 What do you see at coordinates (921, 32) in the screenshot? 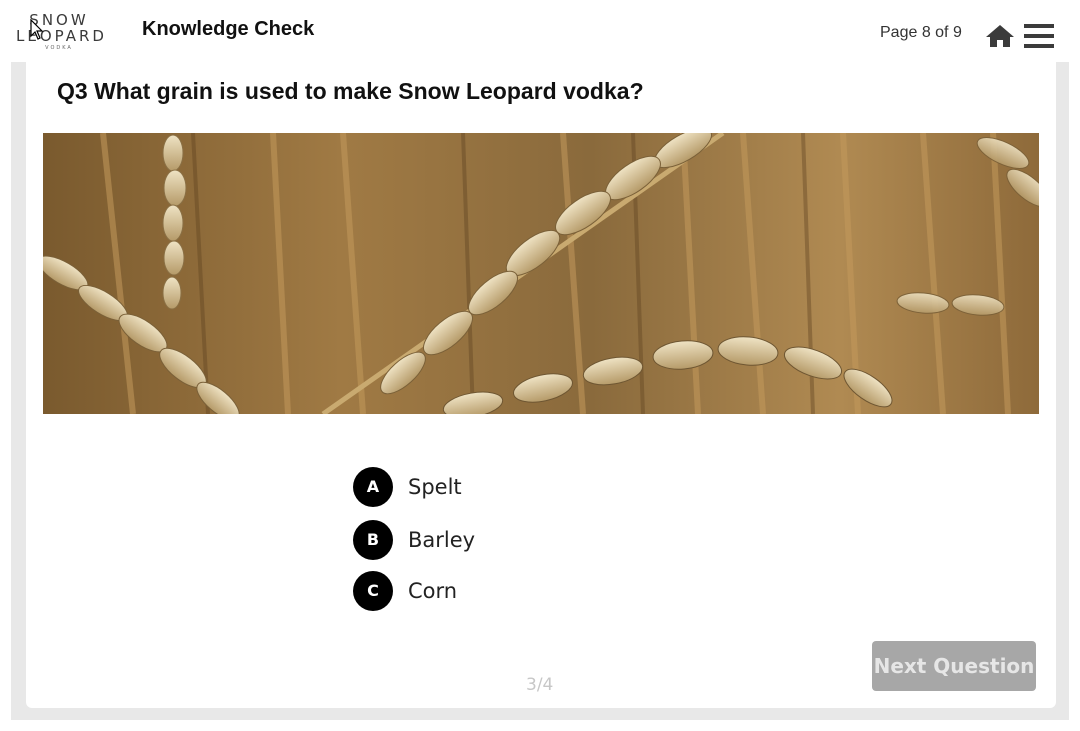
I see `page-indicator: Page 8 of 9` at bounding box center [921, 32].